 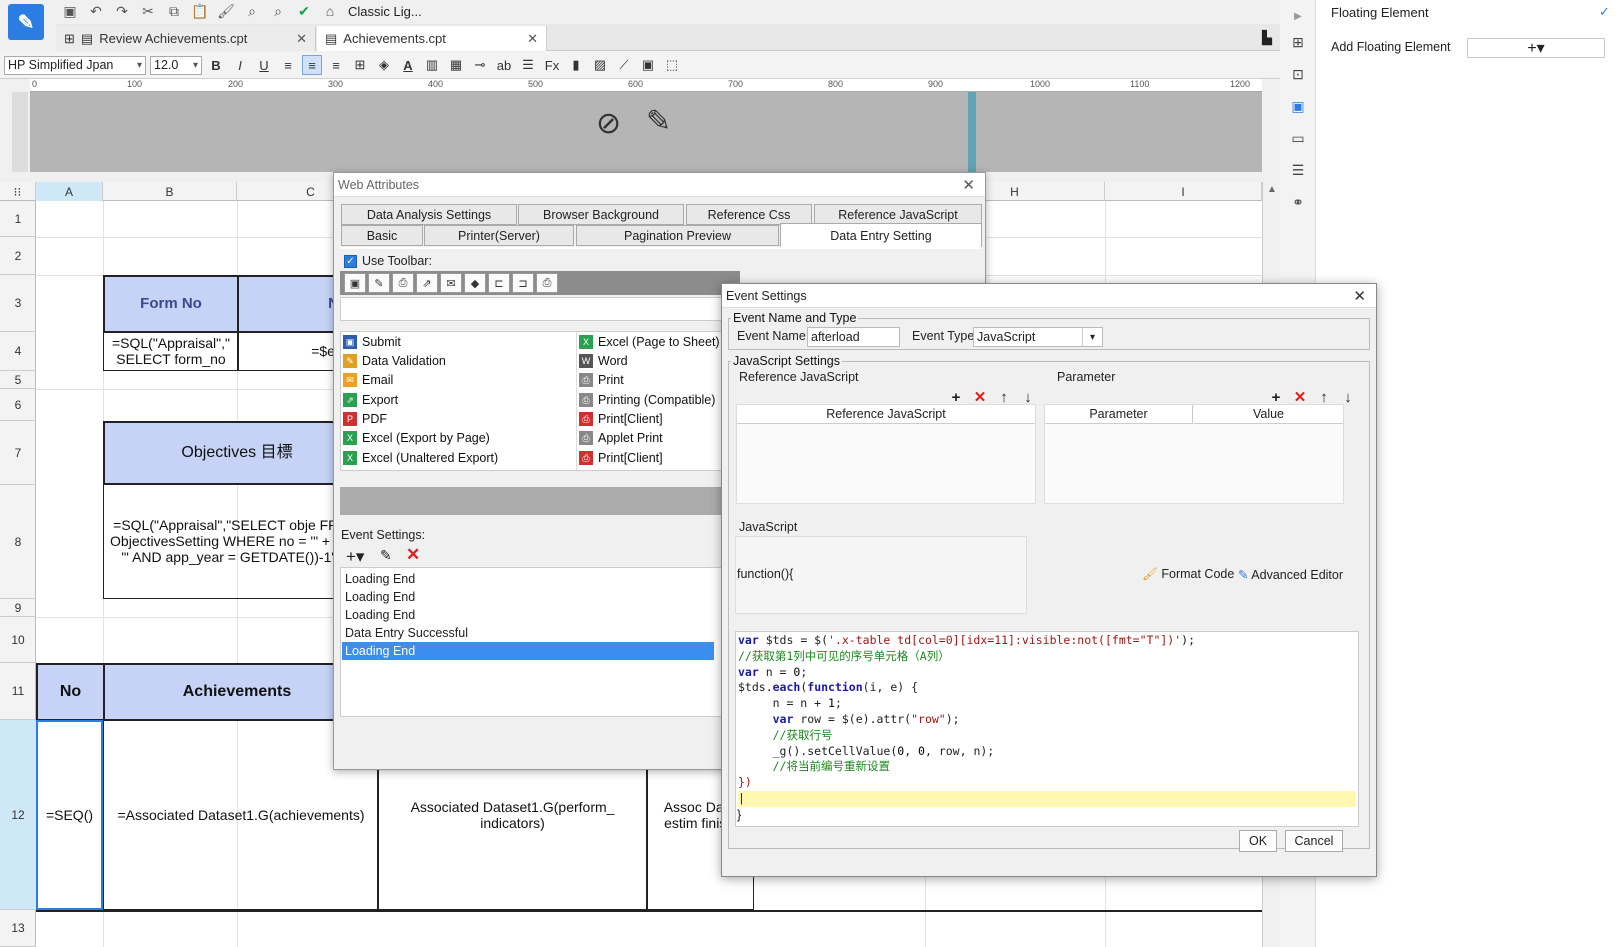 What do you see at coordinates (18, 640) in the screenshot?
I see `row-header-10: 10` at bounding box center [18, 640].